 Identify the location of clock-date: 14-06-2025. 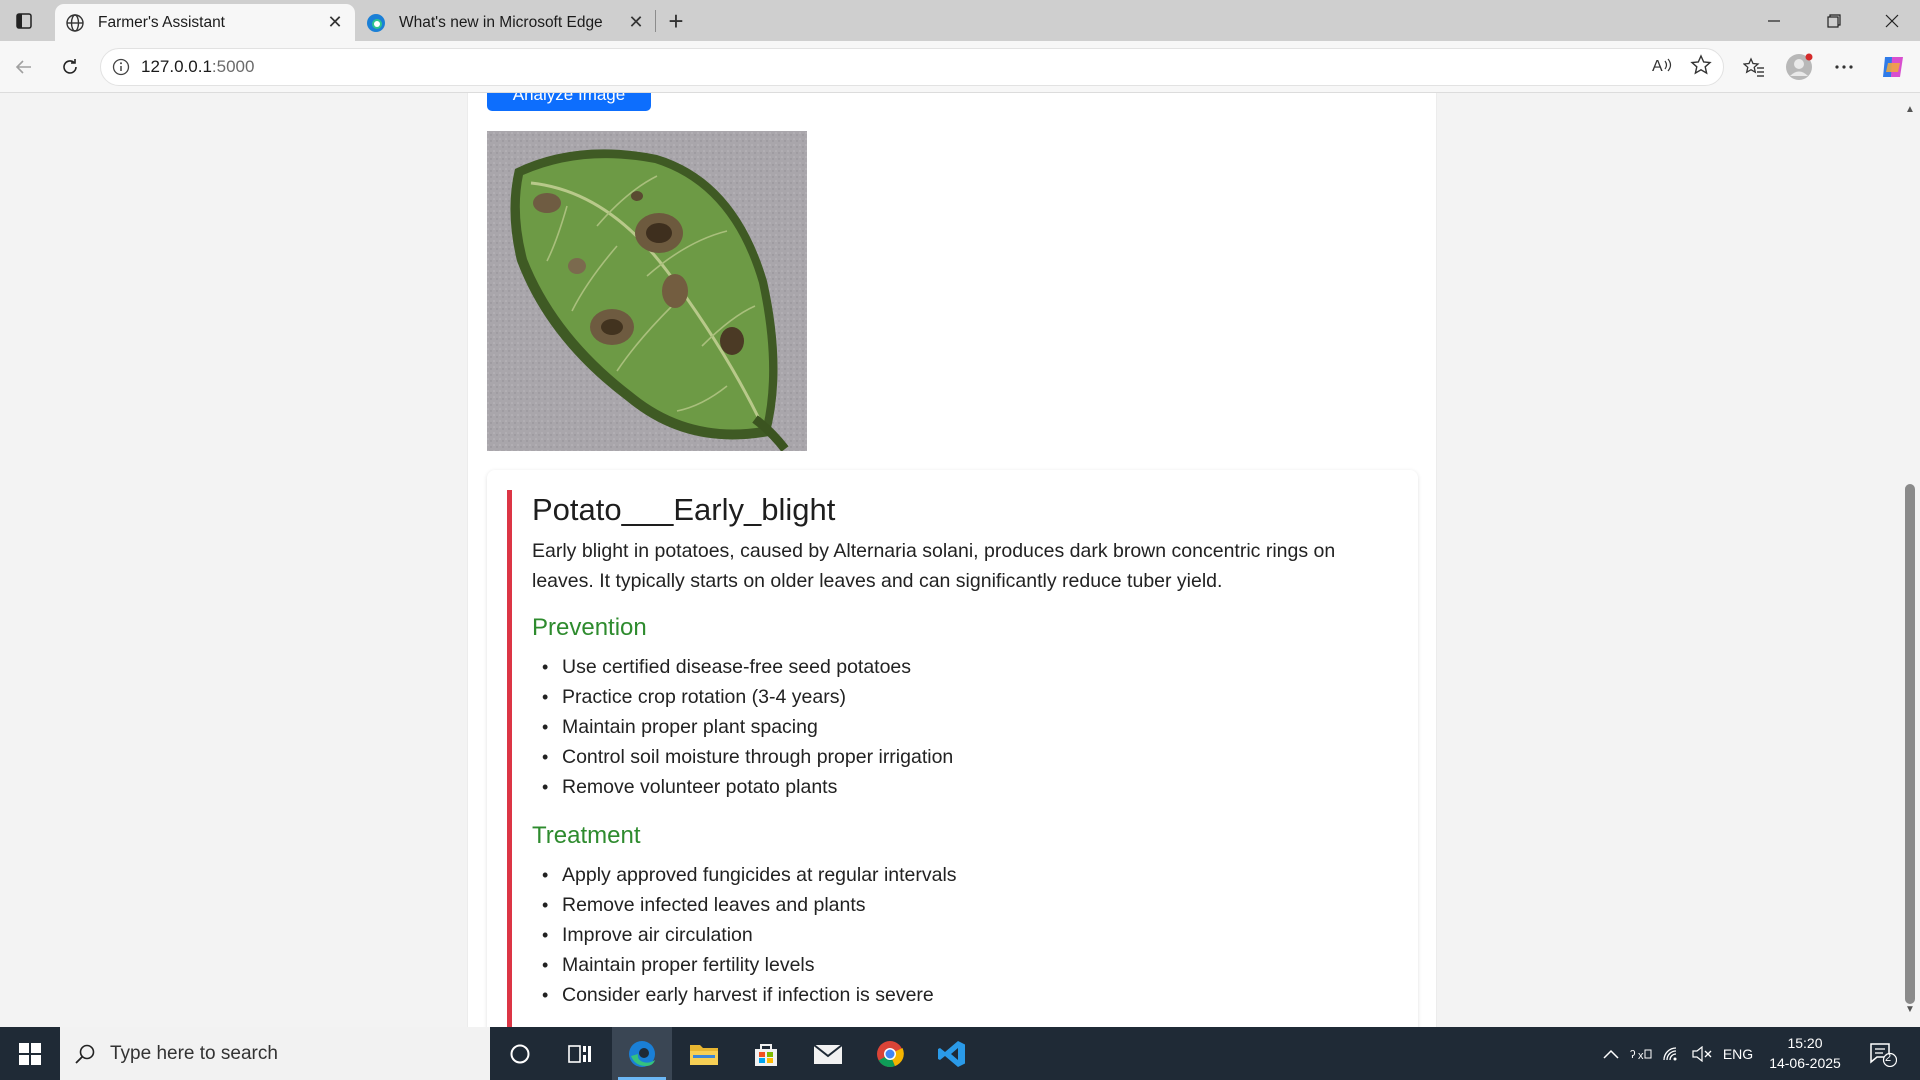
(1805, 1063).